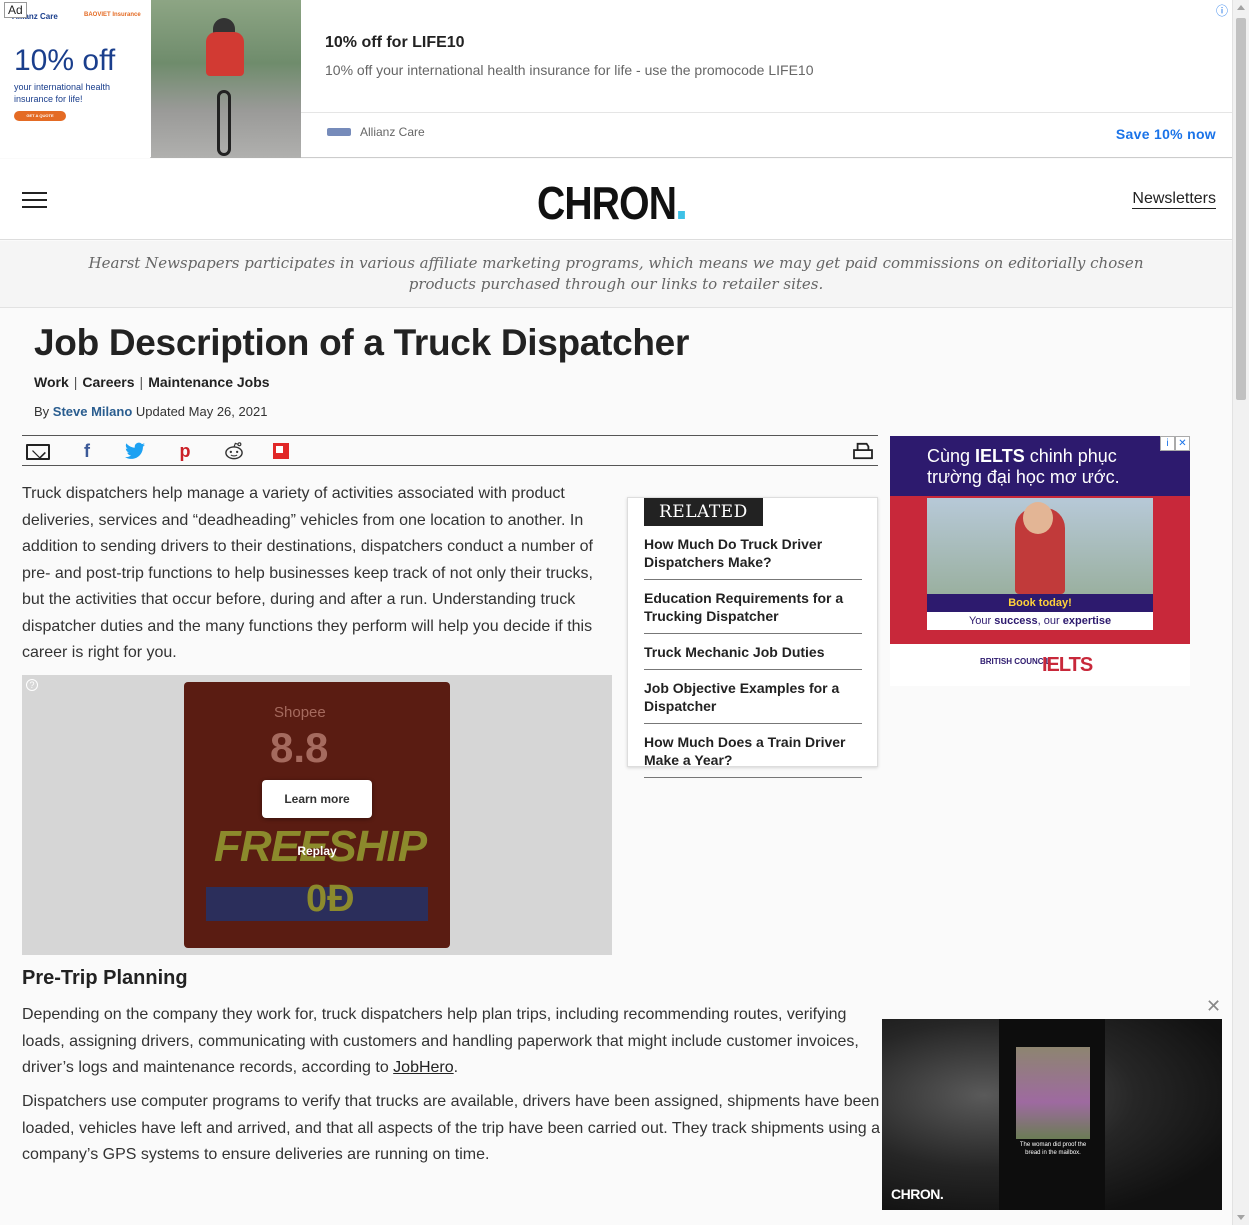 The image size is (1249, 1225). What do you see at coordinates (1241, 209) in the screenshot?
I see `scrollbar-thumb` at bounding box center [1241, 209].